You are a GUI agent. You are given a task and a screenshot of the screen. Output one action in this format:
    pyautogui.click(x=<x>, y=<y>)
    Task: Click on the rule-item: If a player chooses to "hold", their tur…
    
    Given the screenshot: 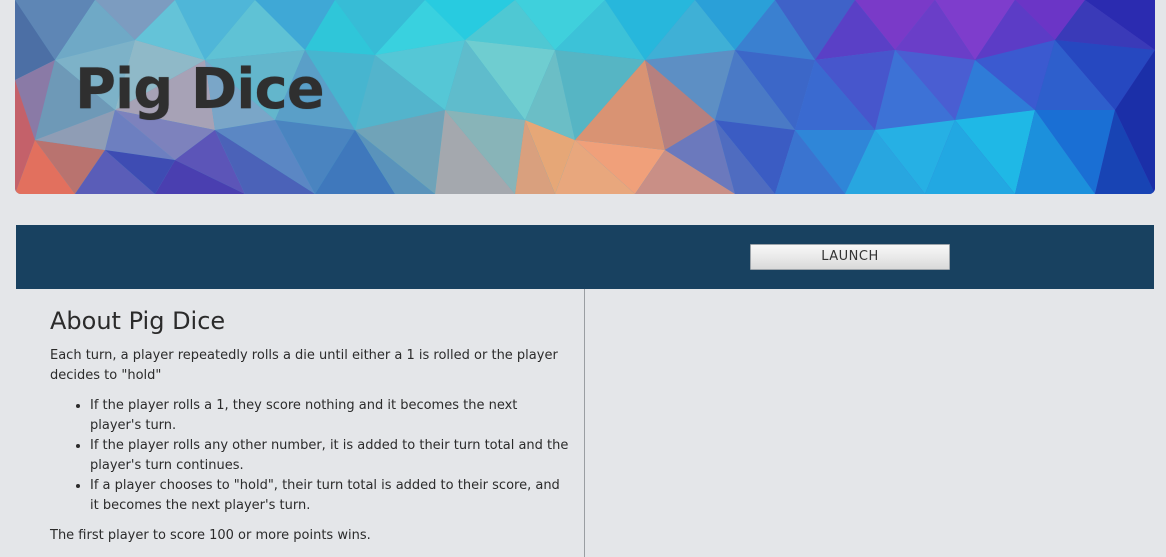 What is the action you would take?
    pyautogui.click(x=330, y=496)
    